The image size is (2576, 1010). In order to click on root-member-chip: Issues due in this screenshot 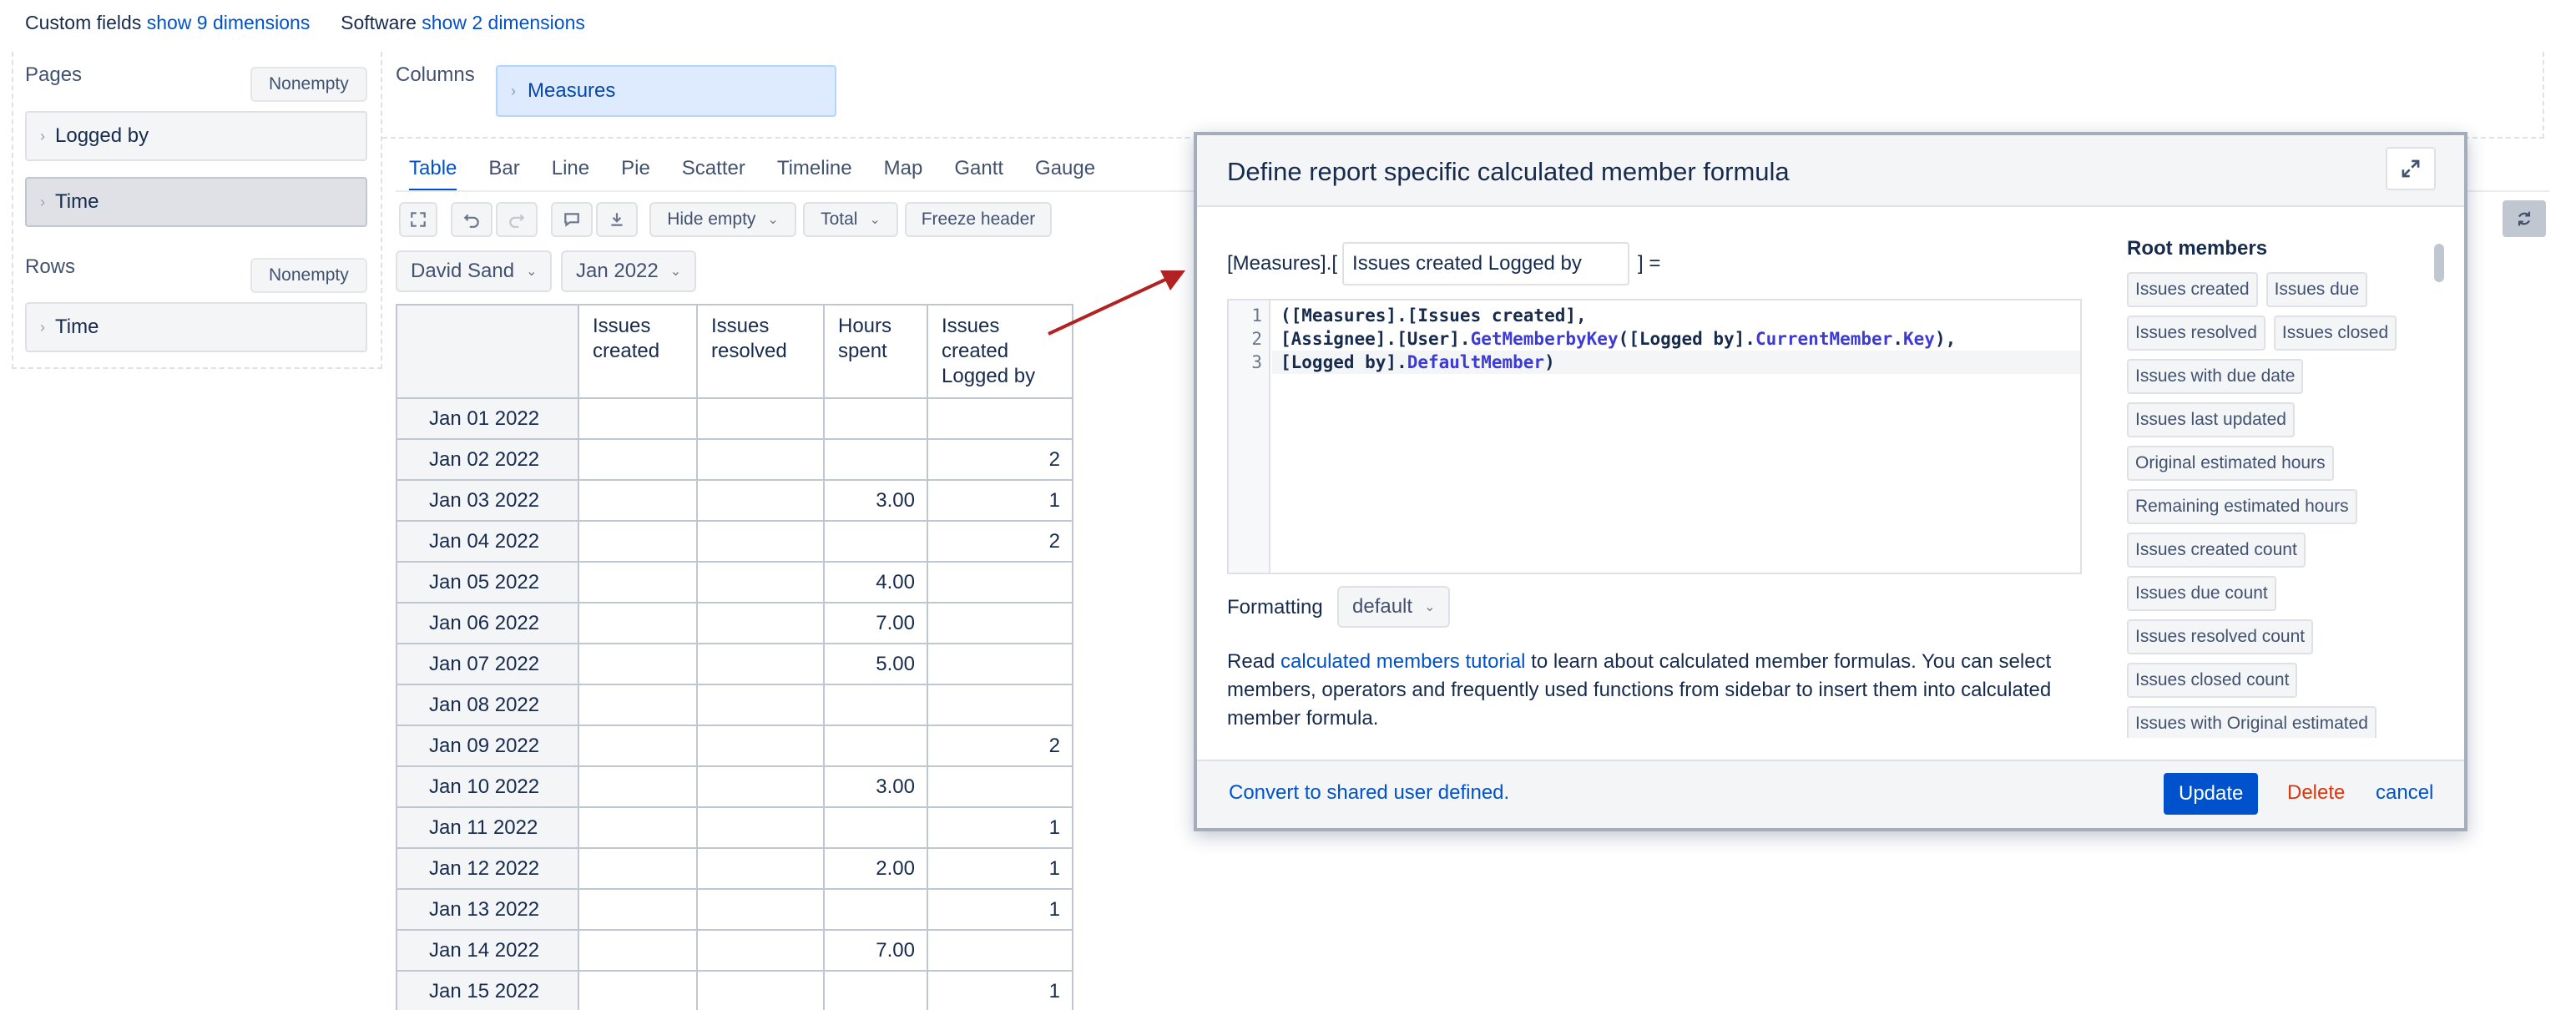, I will do `click(2316, 289)`.